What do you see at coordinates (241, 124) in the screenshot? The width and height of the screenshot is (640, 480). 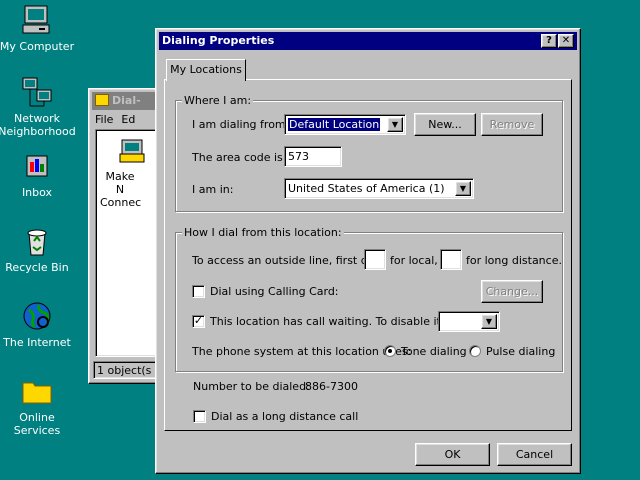 I see `dialing-from-label: I am dialing from:` at bounding box center [241, 124].